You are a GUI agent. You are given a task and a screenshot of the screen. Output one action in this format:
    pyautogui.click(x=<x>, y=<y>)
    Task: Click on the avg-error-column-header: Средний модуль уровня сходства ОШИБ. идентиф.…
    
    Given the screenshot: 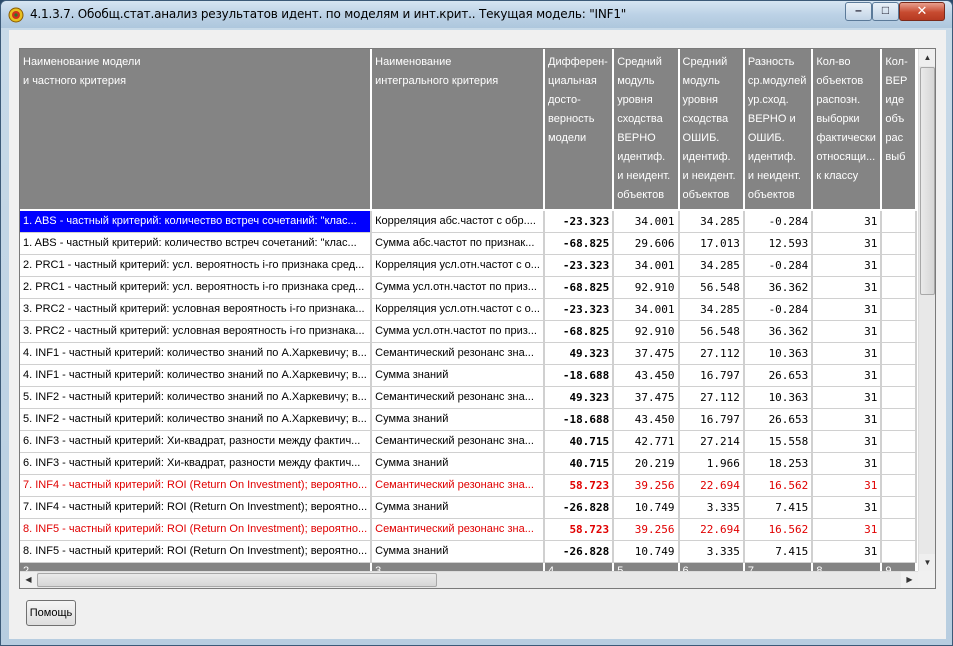 What is the action you would take?
    pyautogui.click(x=711, y=130)
    